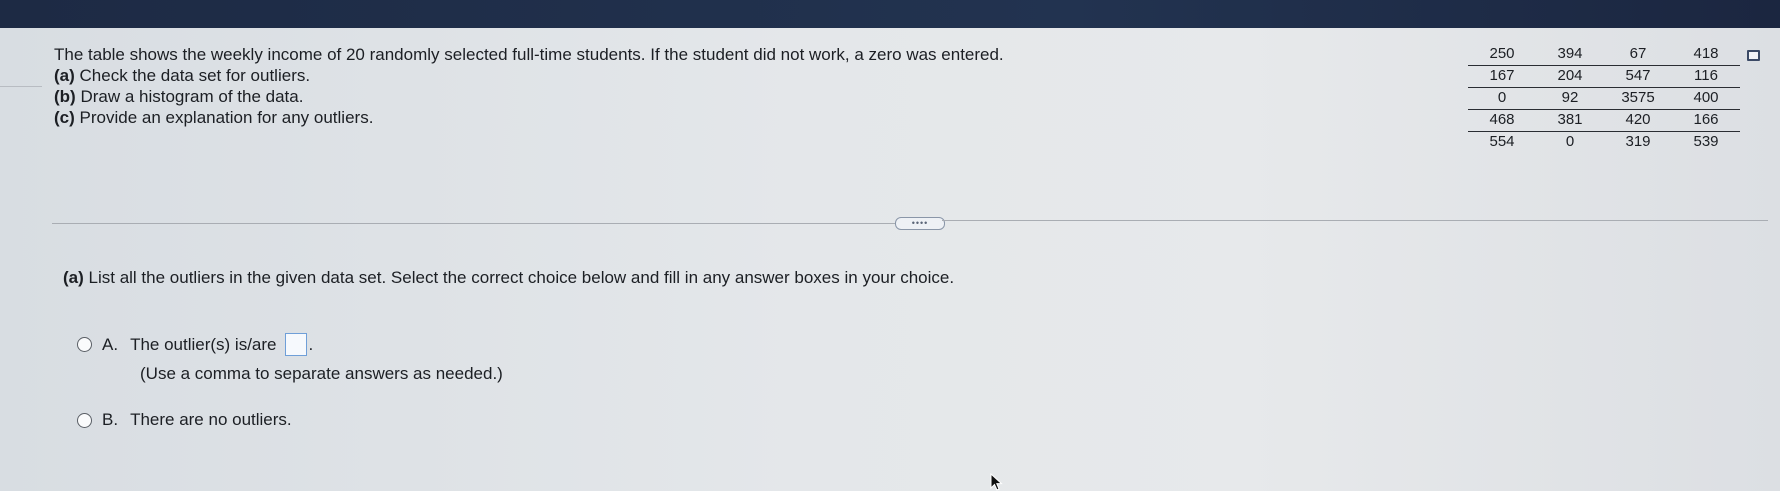 This screenshot has width=1780, height=491. I want to click on mouse-pointer-icon, so click(996, 482).